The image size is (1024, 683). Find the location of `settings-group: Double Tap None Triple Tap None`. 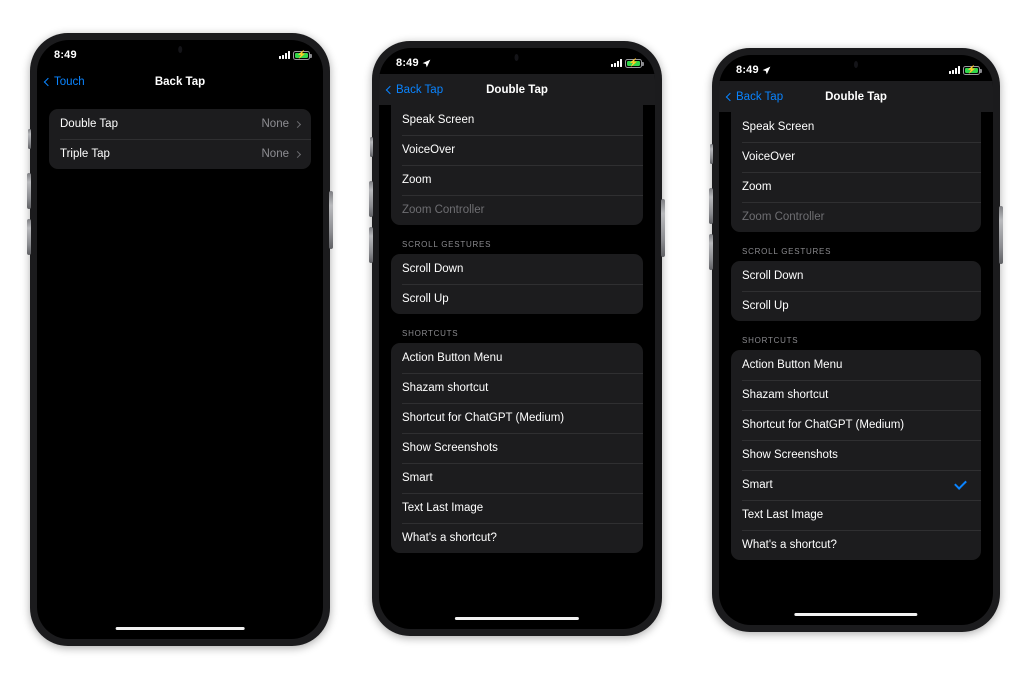

settings-group: Double Tap None Triple Tap None is located at coordinates (180, 139).